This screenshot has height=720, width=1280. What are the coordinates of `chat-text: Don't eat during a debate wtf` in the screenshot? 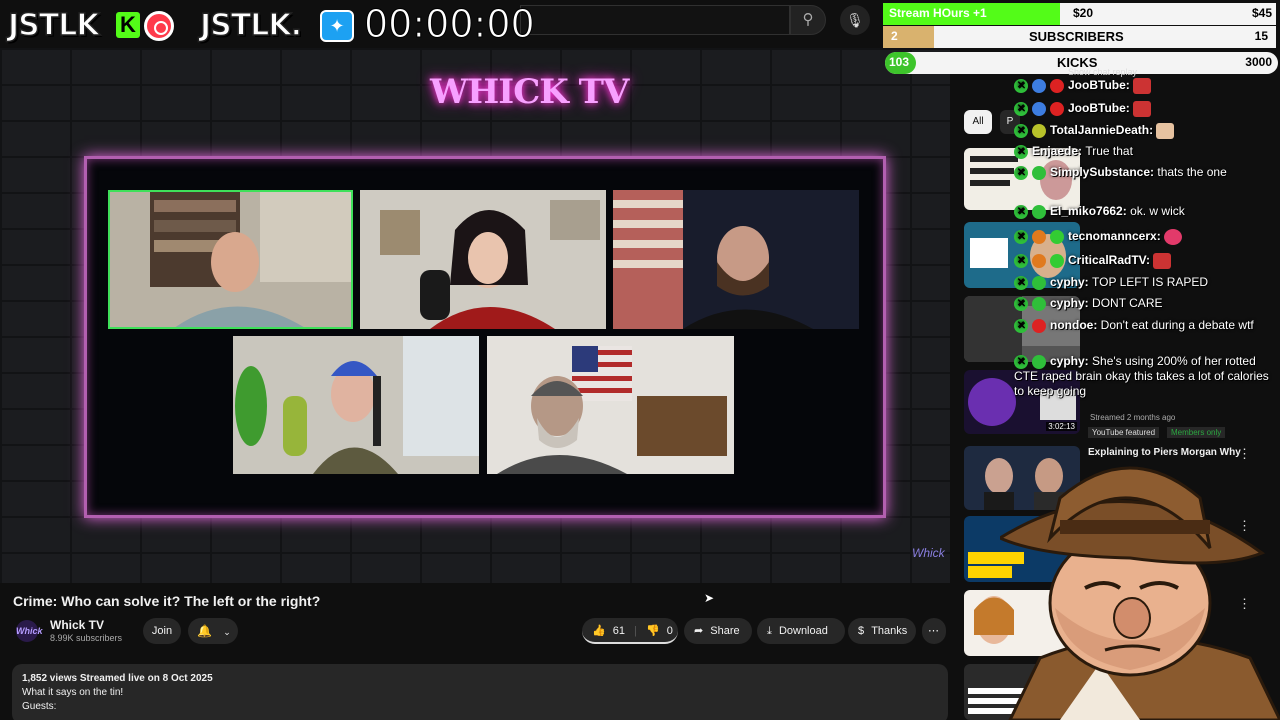 It's located at (1177, 325).